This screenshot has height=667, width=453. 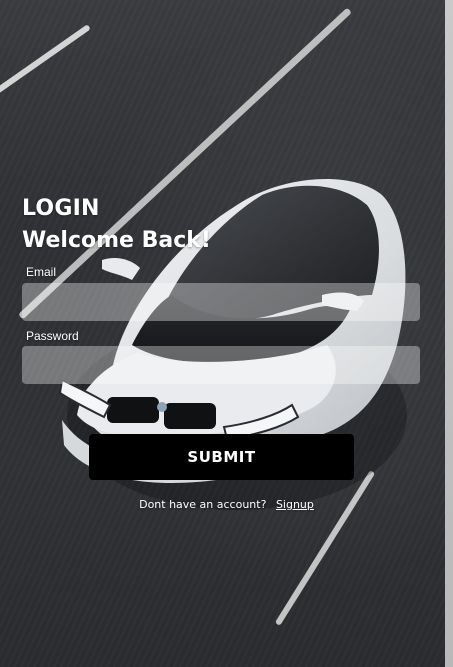 I want to click on password-label: Password, so click(x=52, y=336).